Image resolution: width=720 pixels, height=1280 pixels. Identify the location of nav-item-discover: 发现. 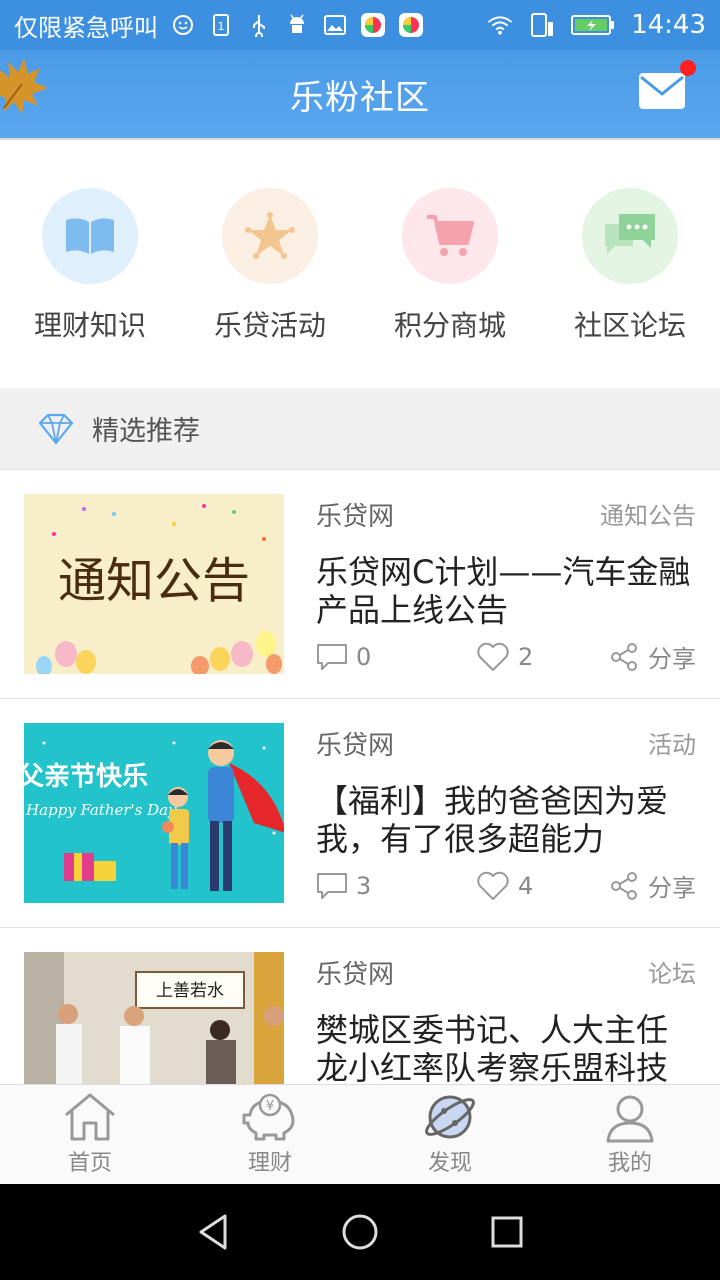
(450, 1134).